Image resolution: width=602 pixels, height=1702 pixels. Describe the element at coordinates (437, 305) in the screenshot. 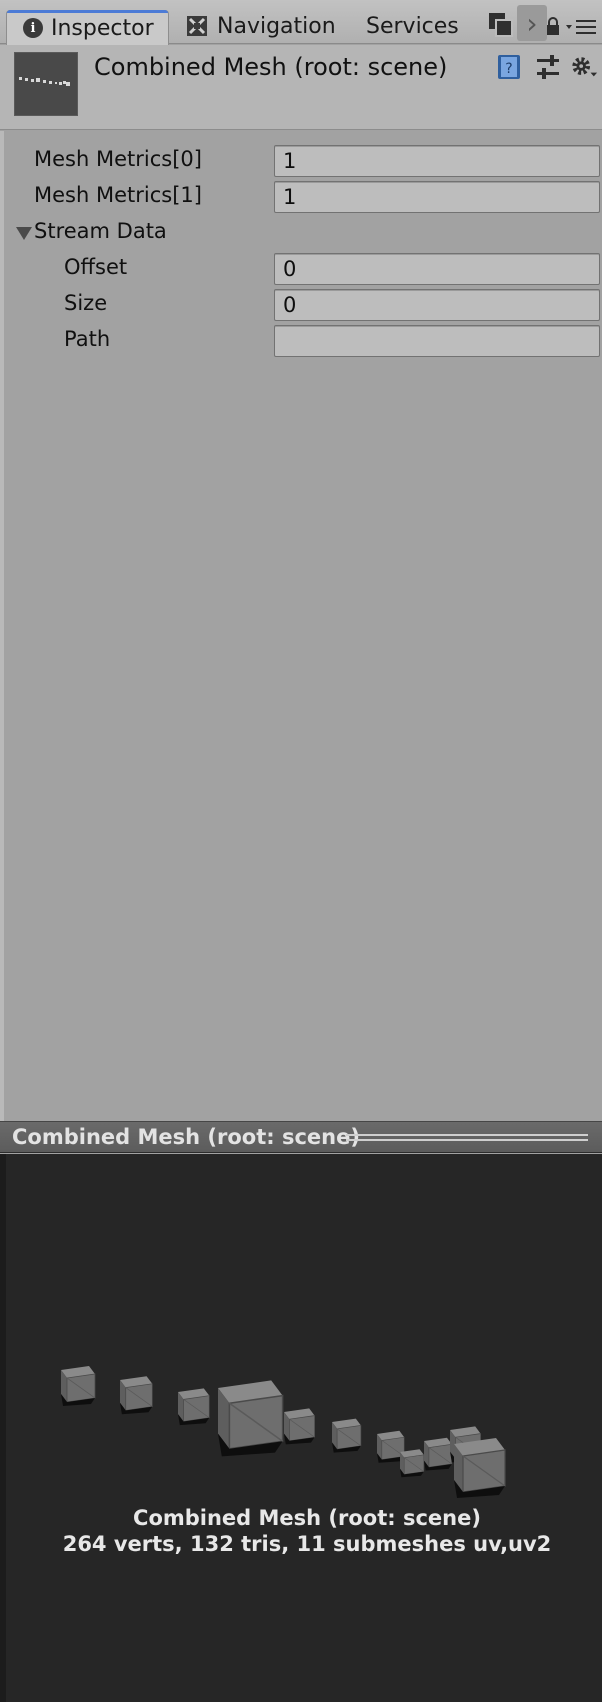

I see `size-field: 0` at that location.